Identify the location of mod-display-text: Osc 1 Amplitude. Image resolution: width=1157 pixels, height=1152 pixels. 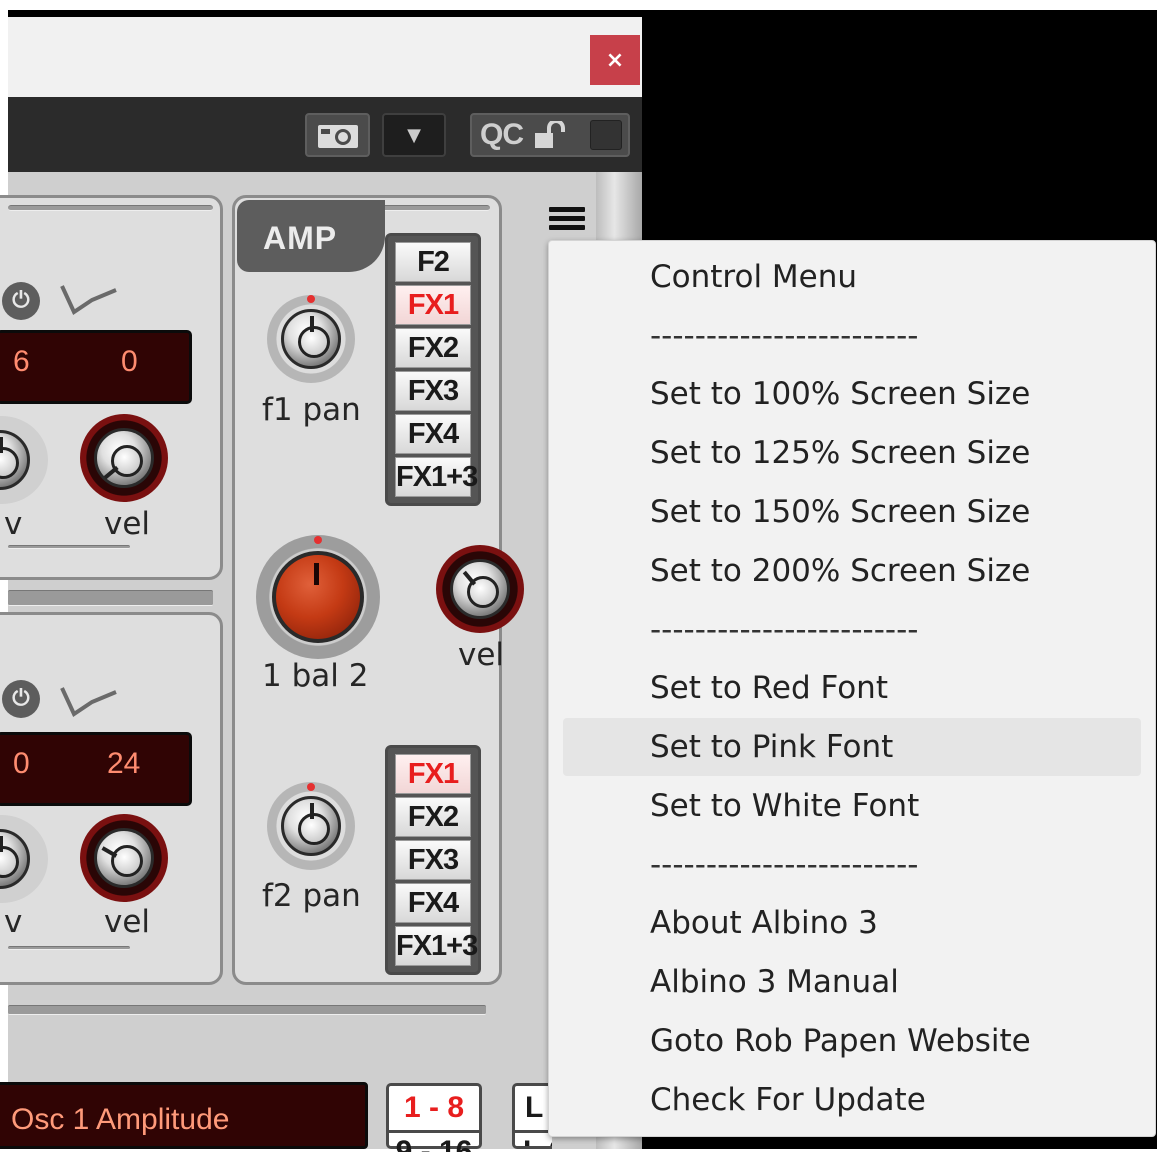
(120, 1119).